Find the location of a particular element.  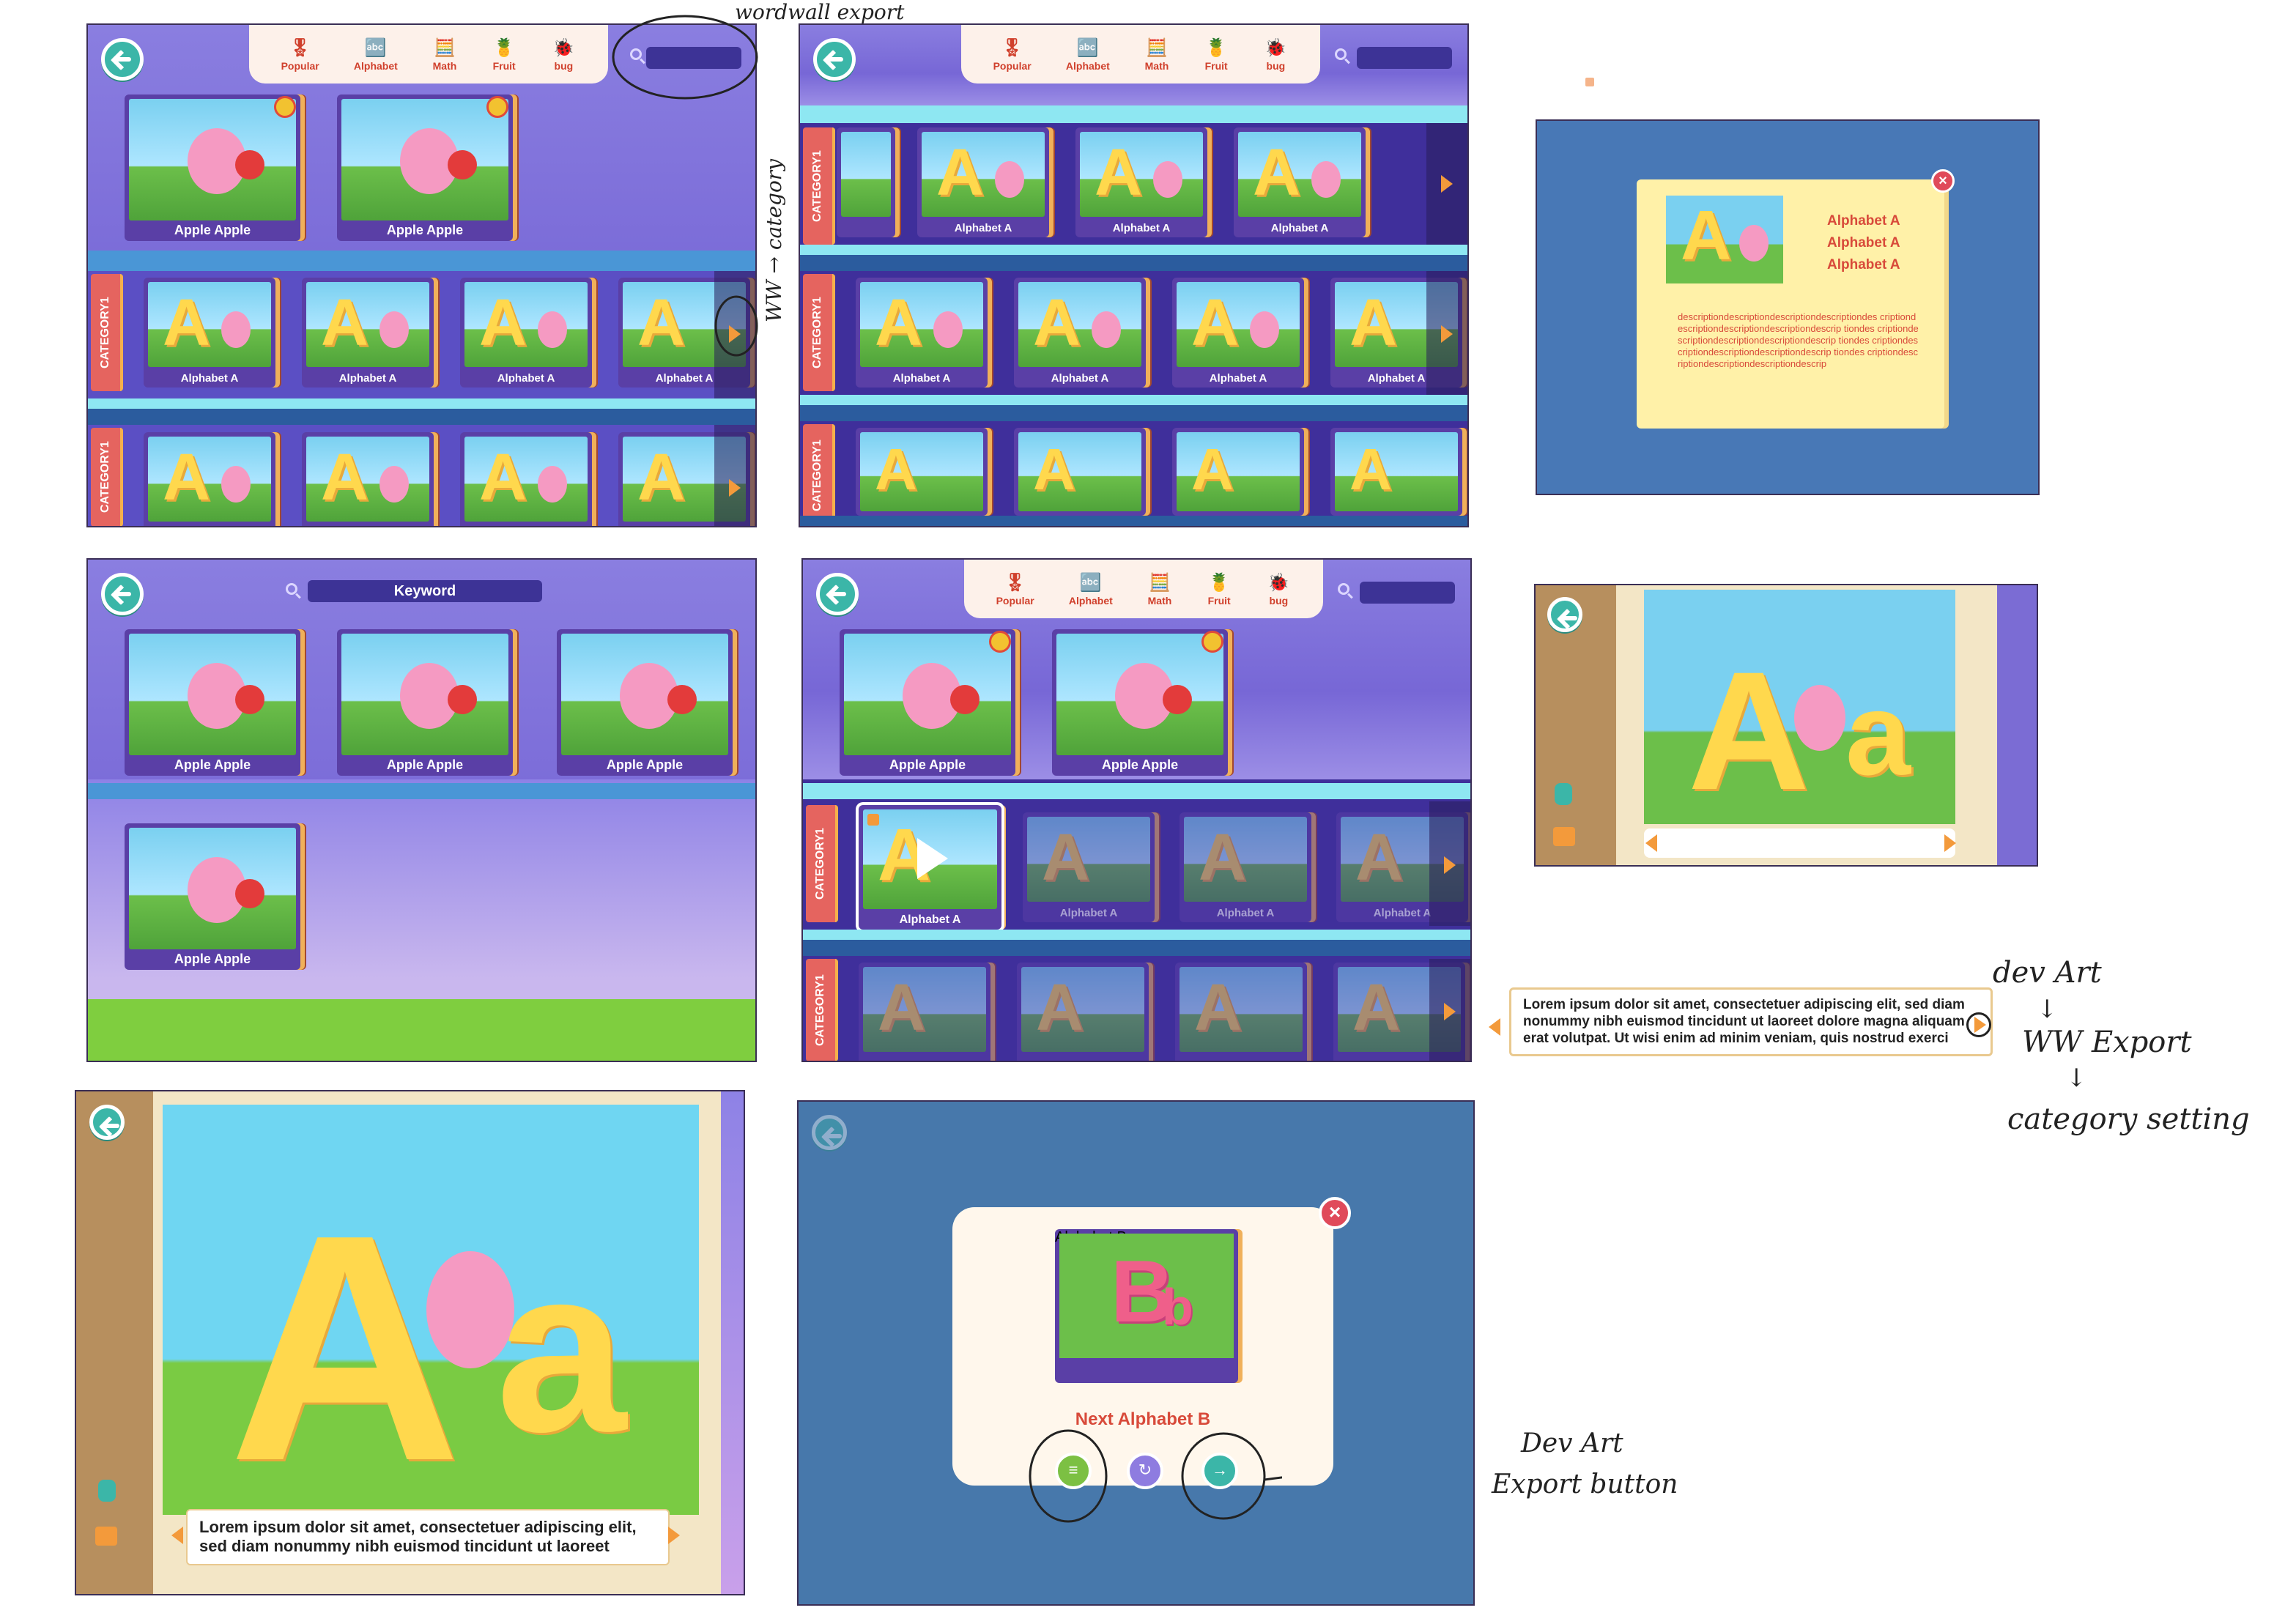

ribbon-icon: 🎖 is located at coordinates (1012, 47).